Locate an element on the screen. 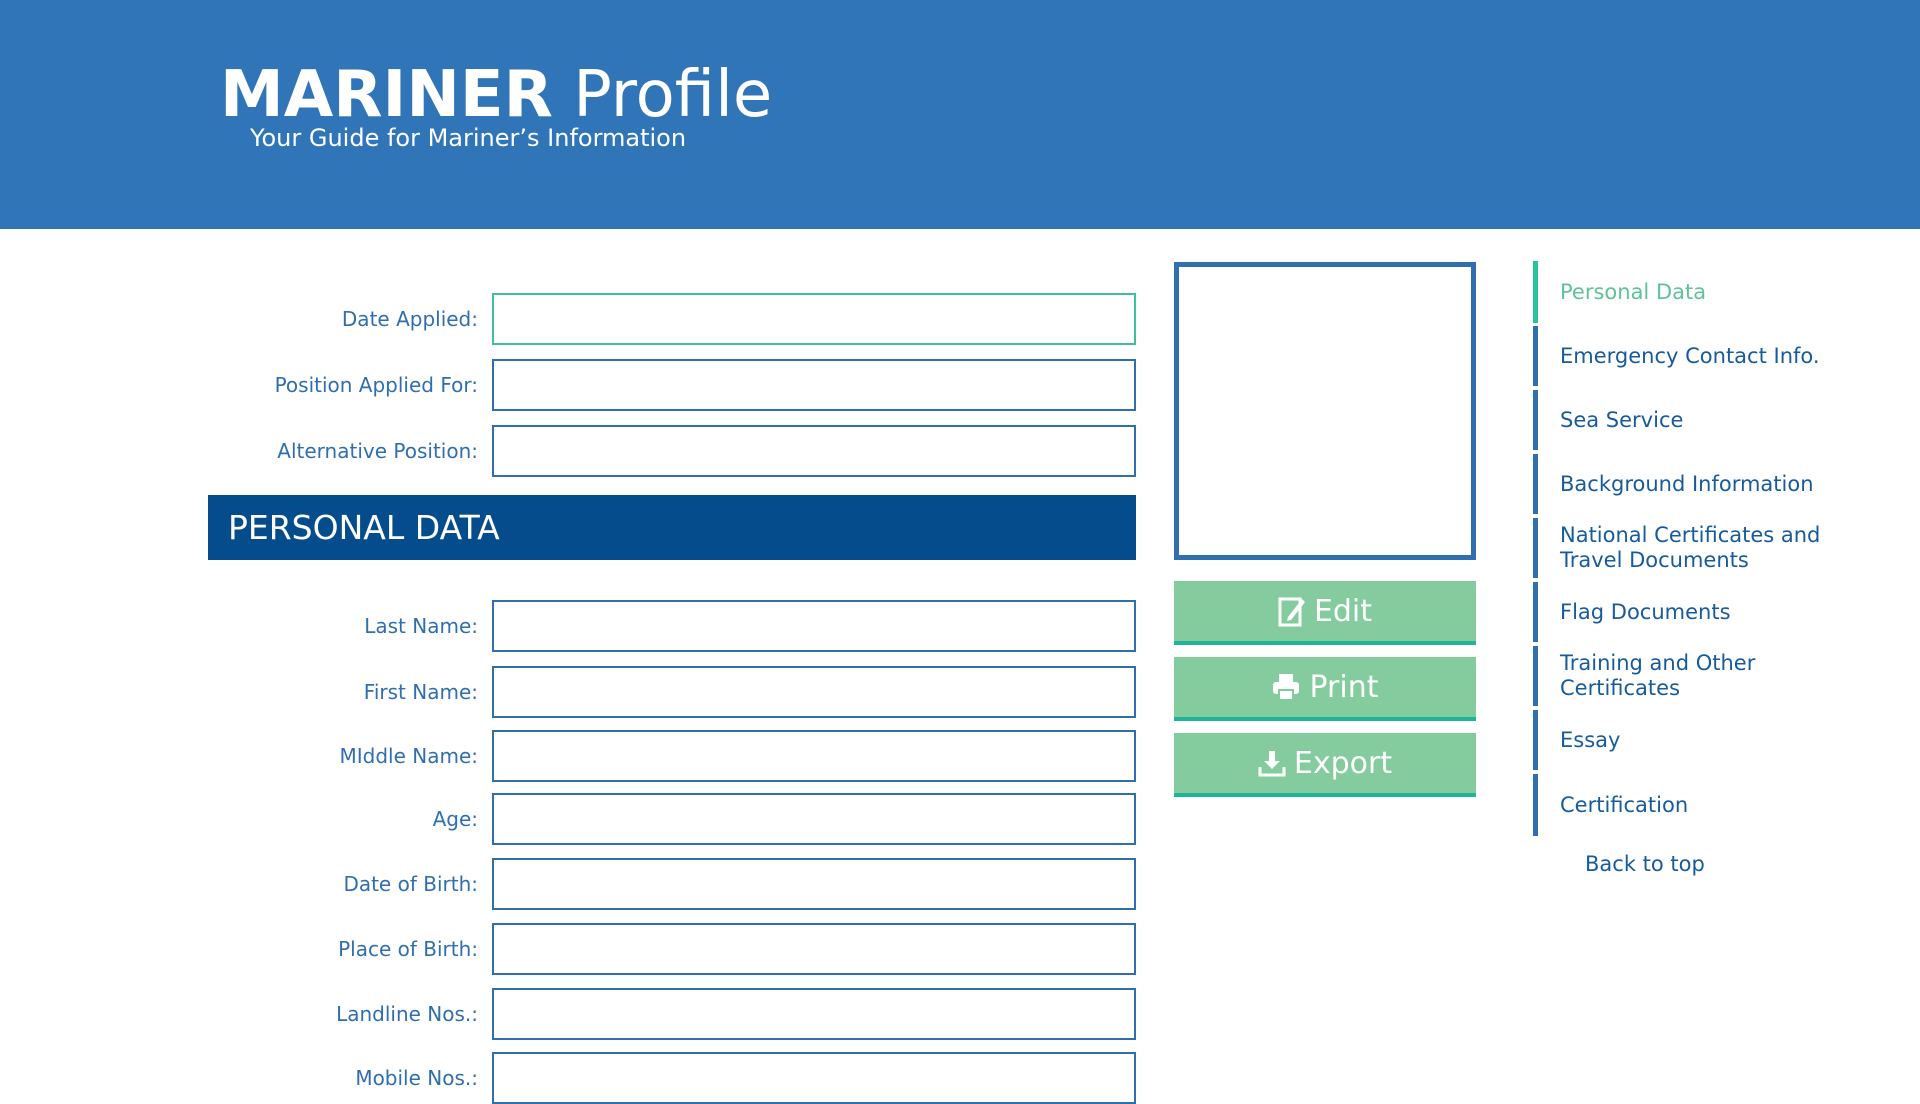 The image size is (1920, 1104). landline-input is located at coordinates (814, 1014).